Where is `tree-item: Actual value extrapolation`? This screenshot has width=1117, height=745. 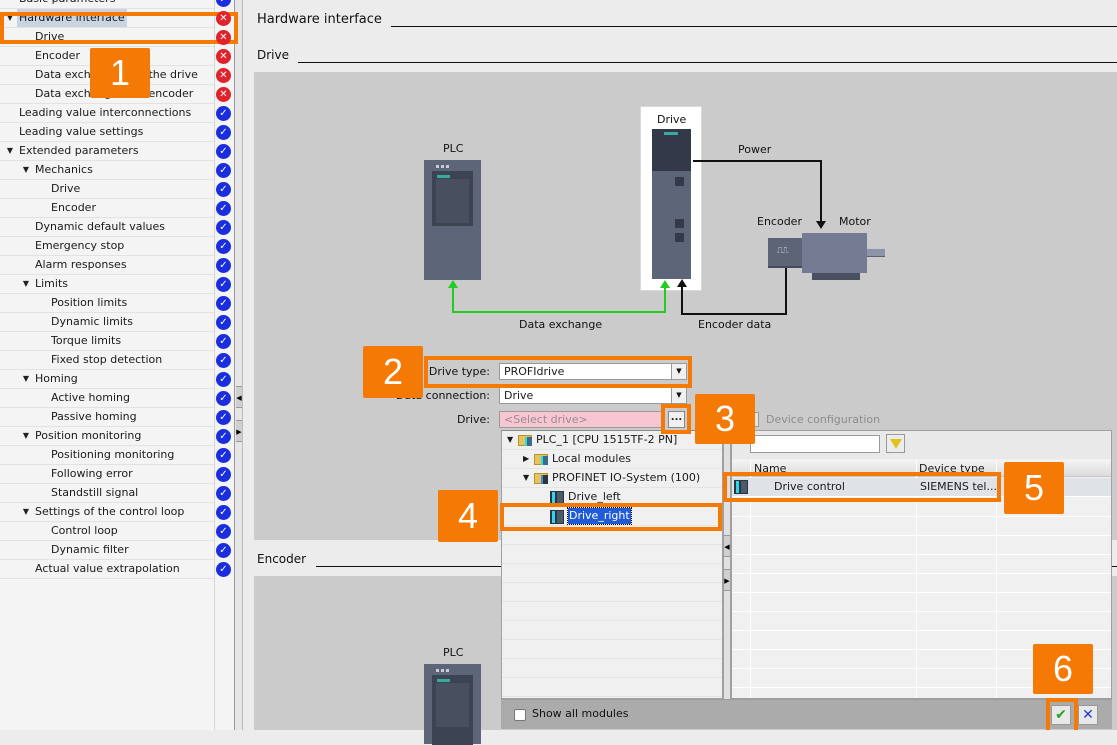 tree-item: Actual value extrapolation is located at coordinates (107, 569).